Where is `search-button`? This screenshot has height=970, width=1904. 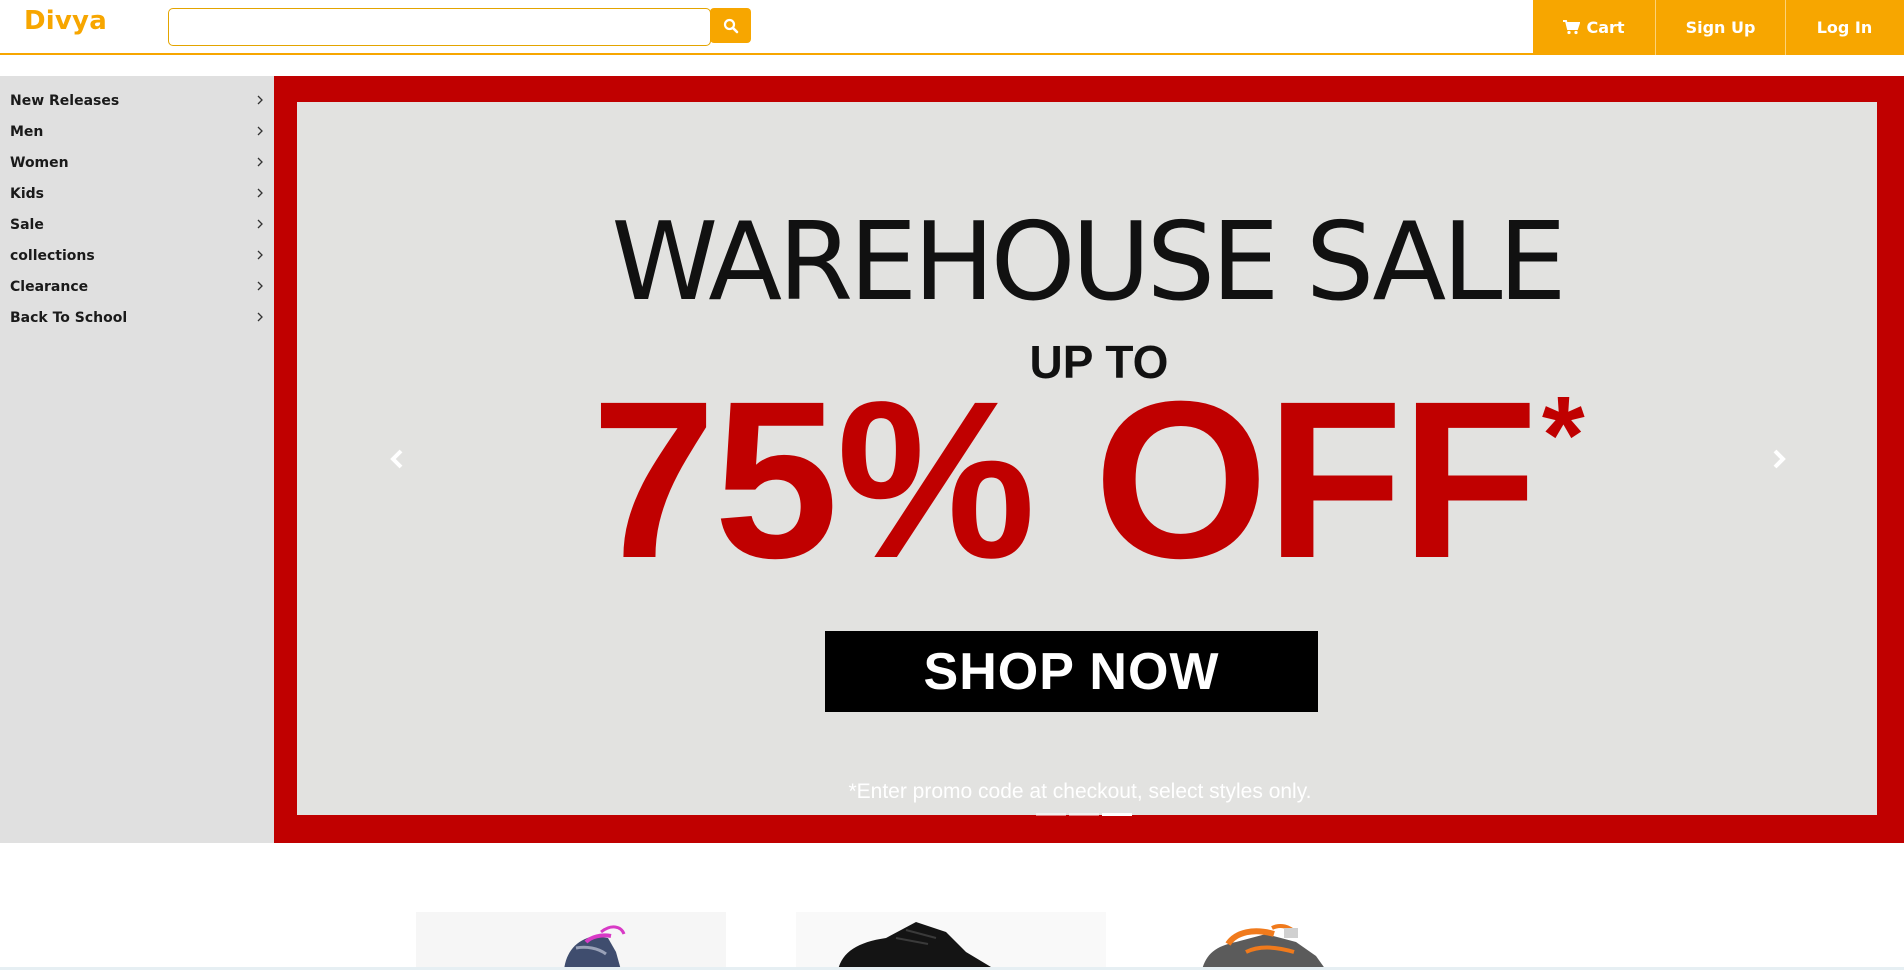
search-button is located at coordinates (730, 25).